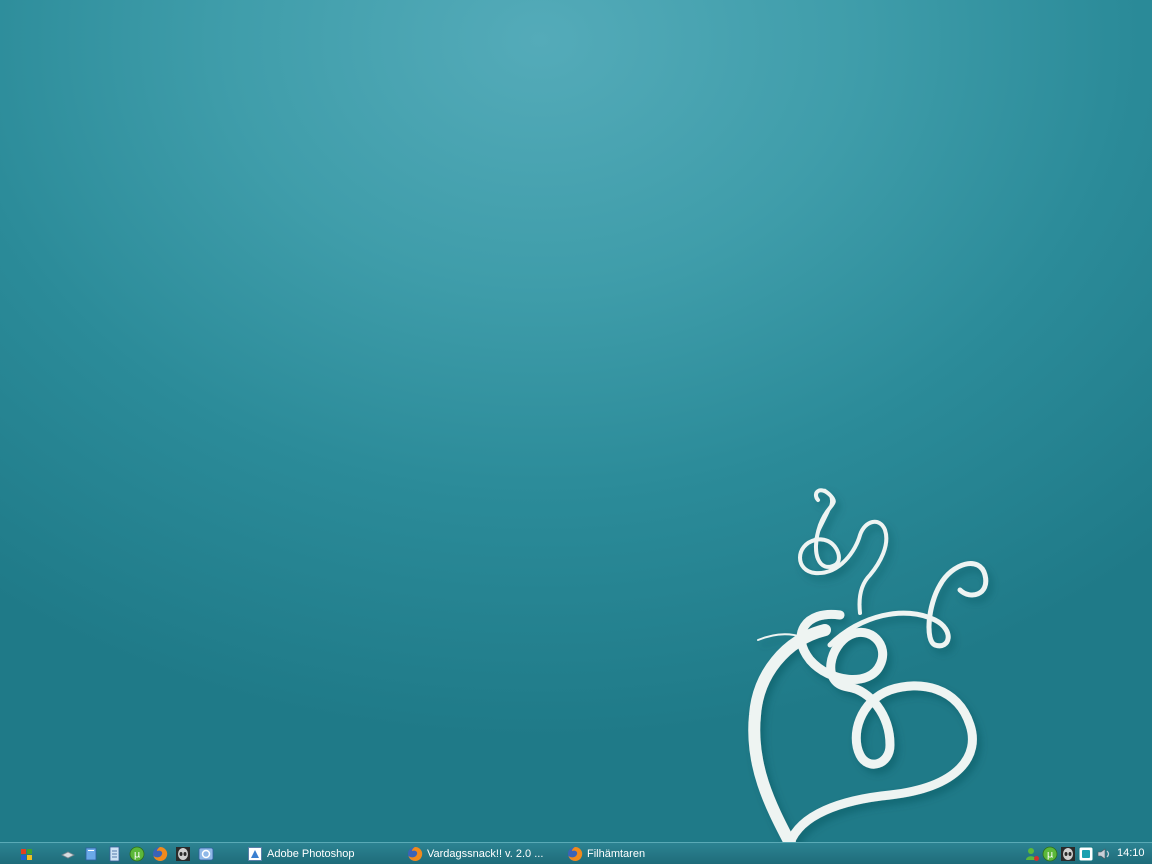  I want to click on messenger-tray-icon, so click(1086, 854).